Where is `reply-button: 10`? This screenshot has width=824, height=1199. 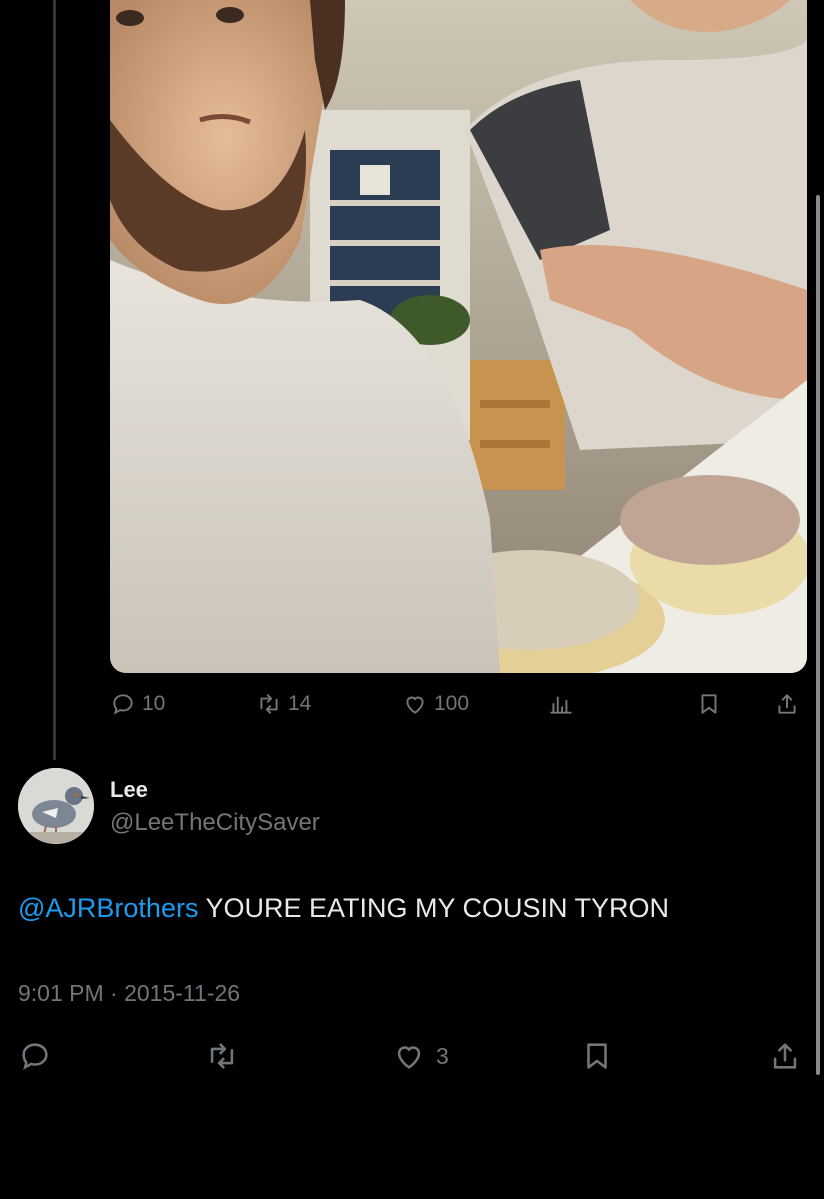
reply-button: 10 is located at coordinates (137, 704).